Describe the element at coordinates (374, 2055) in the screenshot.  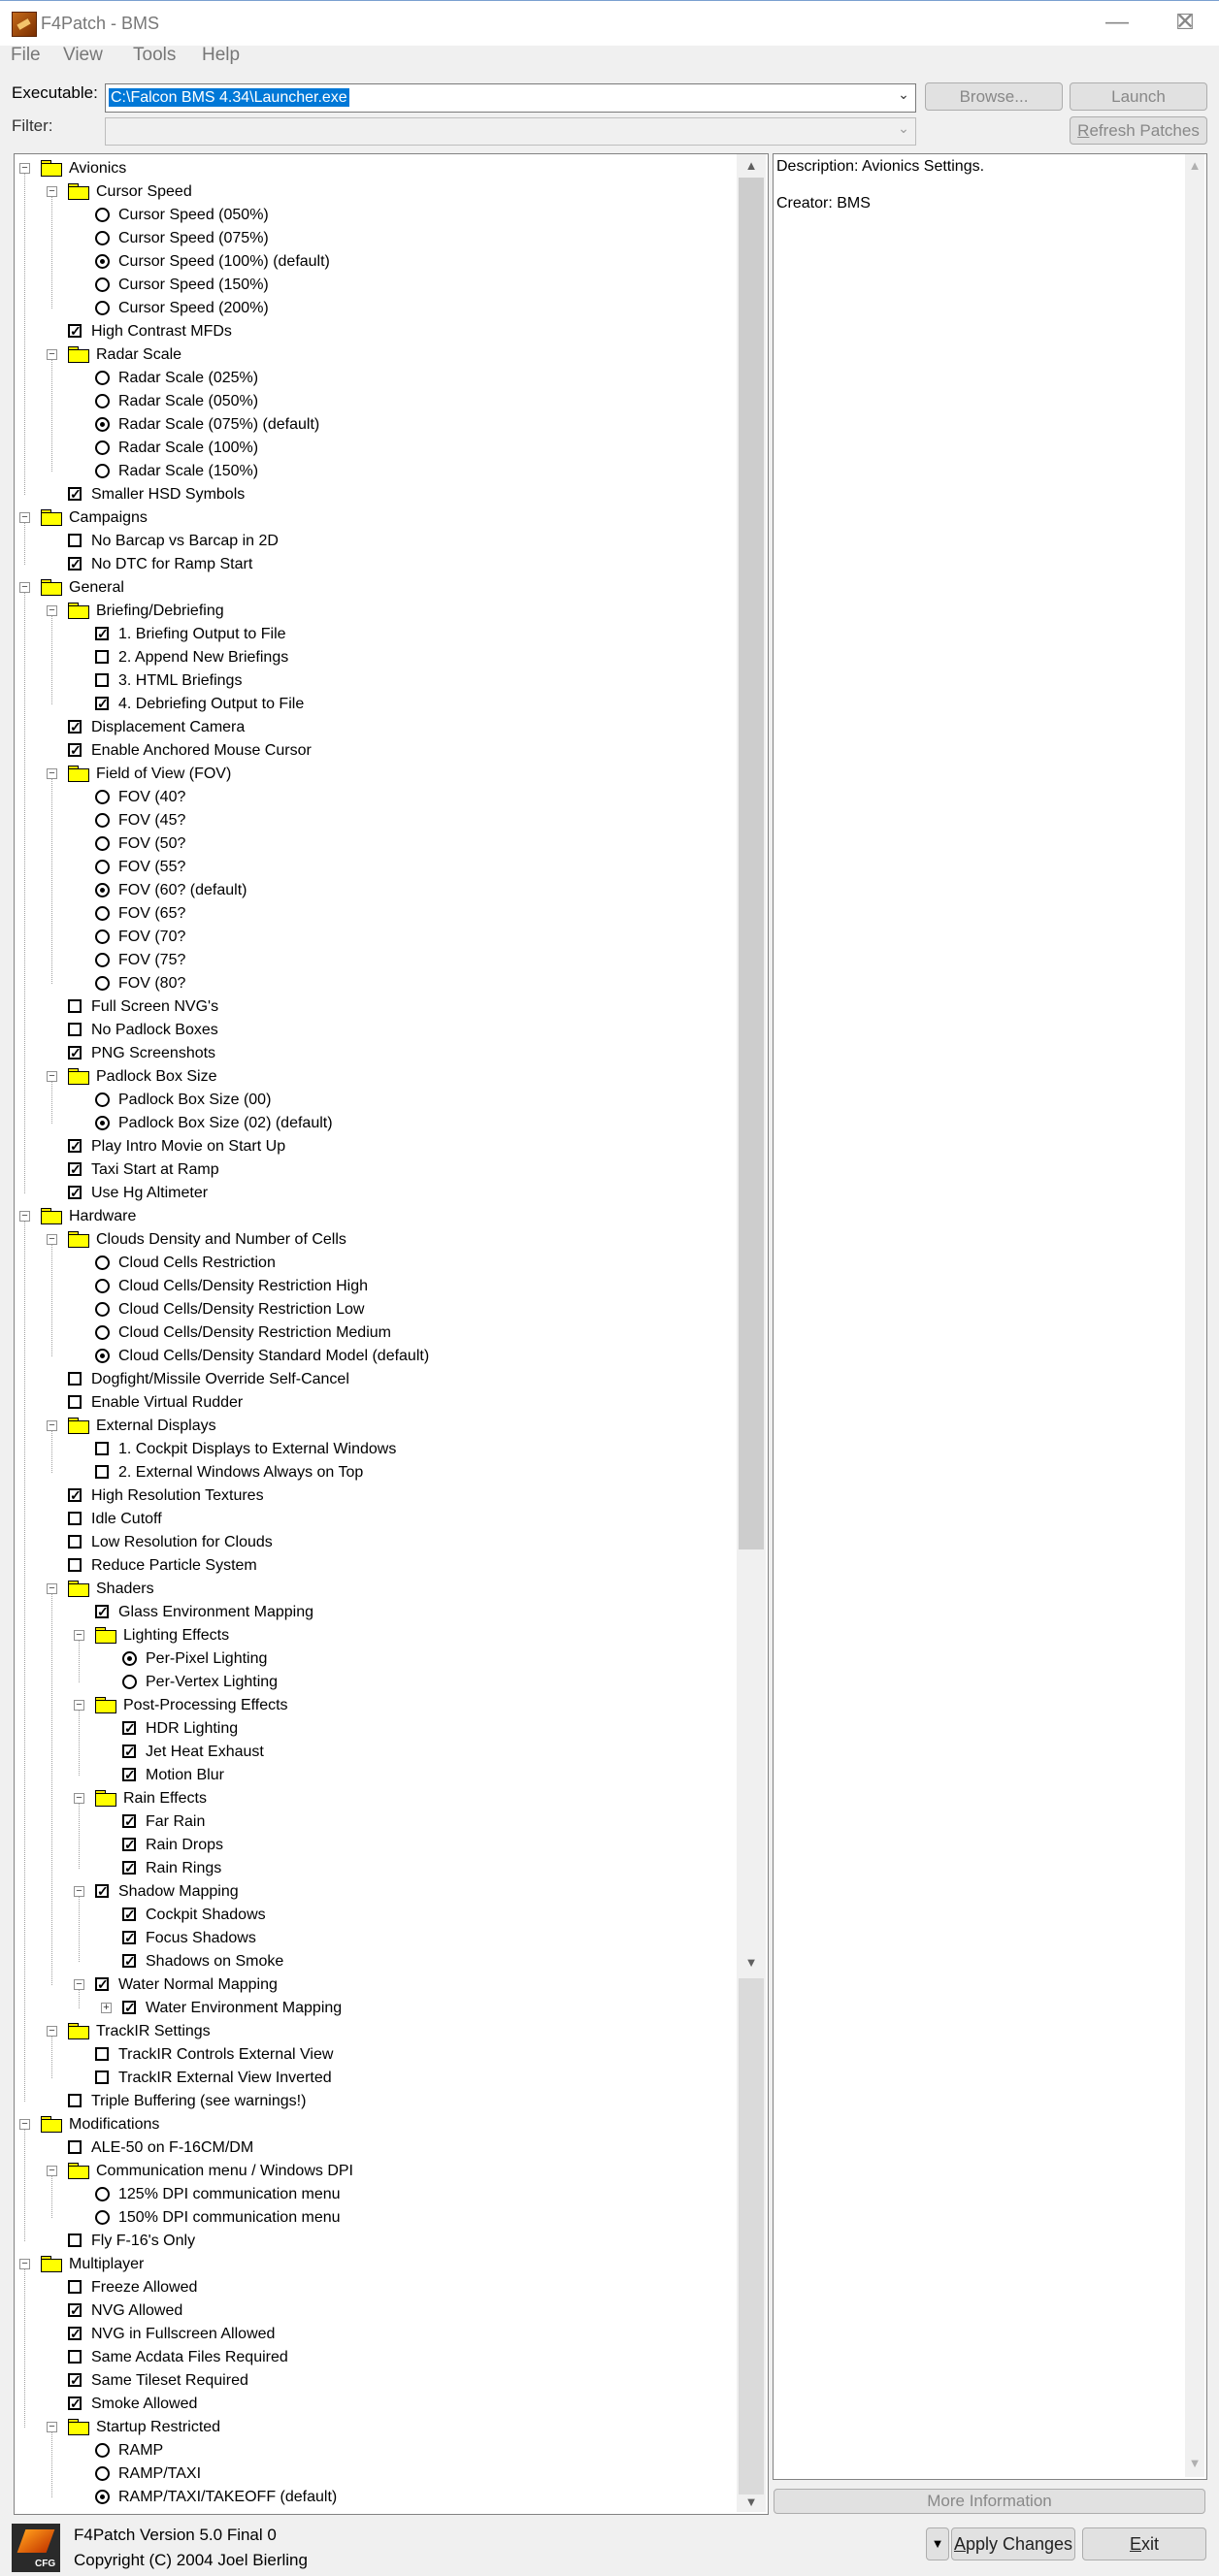
I see `tree-item: TrackIR Controls External View` at that location.